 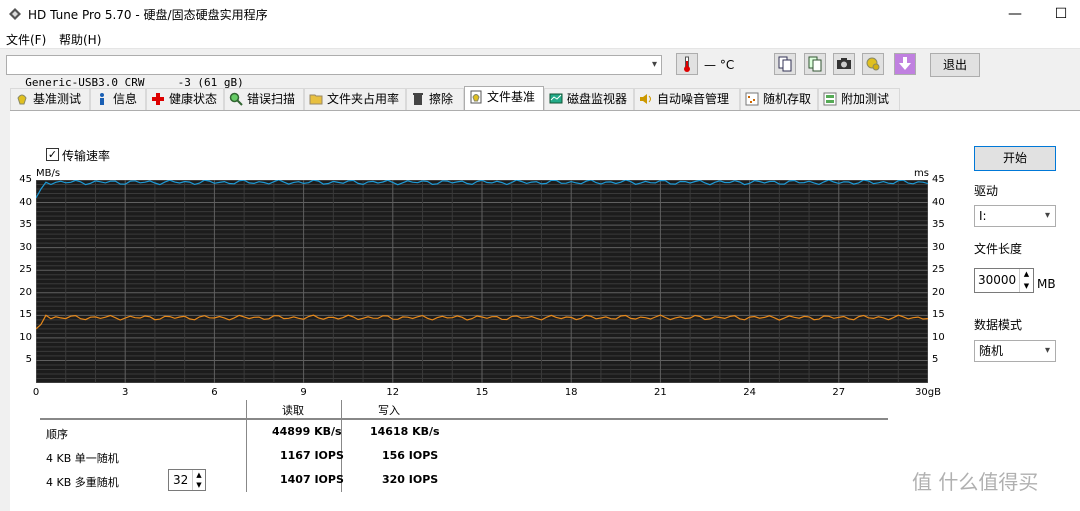 I want to click on y-tick-label-right: 15, so click(x=938, y=315).